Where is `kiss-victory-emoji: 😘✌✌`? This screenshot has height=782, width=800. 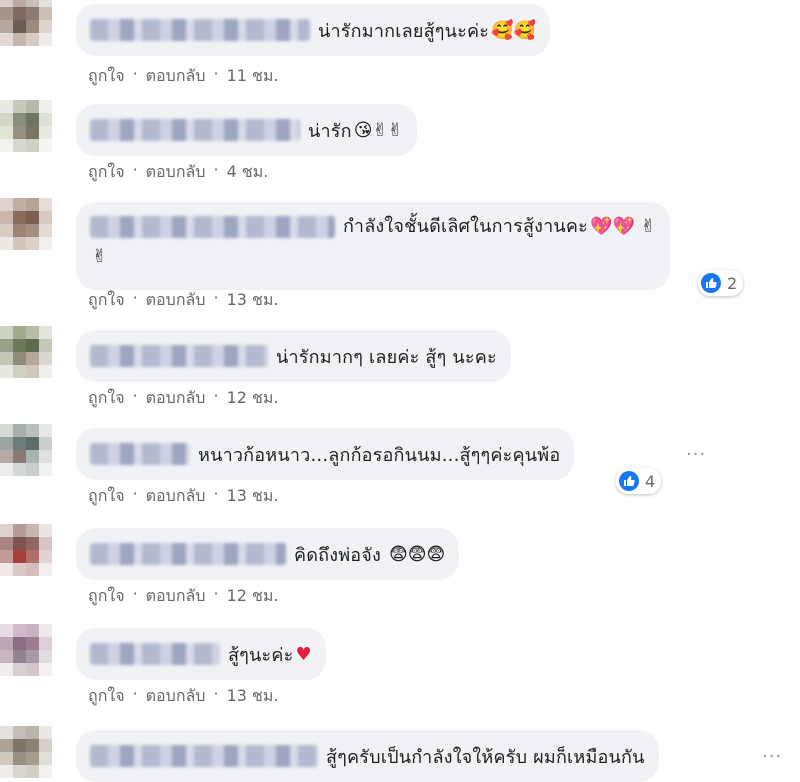
kiss-victory-emoji: 😘✌✌ is located at coordinates (378, 130).